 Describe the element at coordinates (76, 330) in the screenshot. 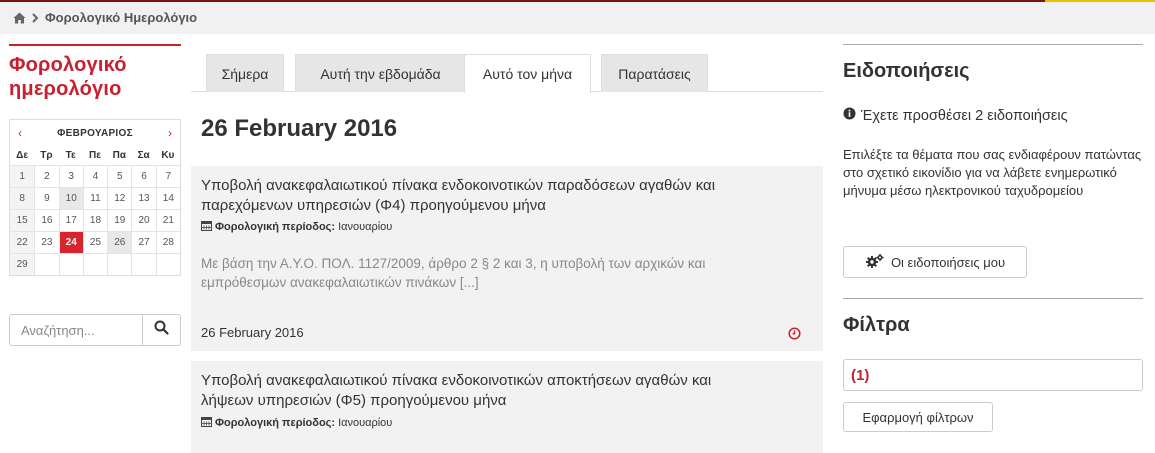

I see `search-input` at that location.